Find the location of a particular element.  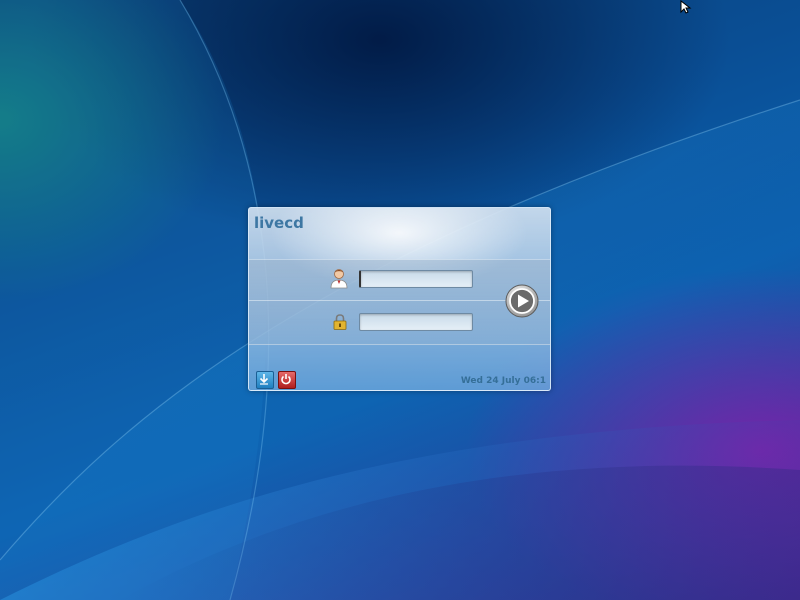

login-button is located at coordinates (522, 301).